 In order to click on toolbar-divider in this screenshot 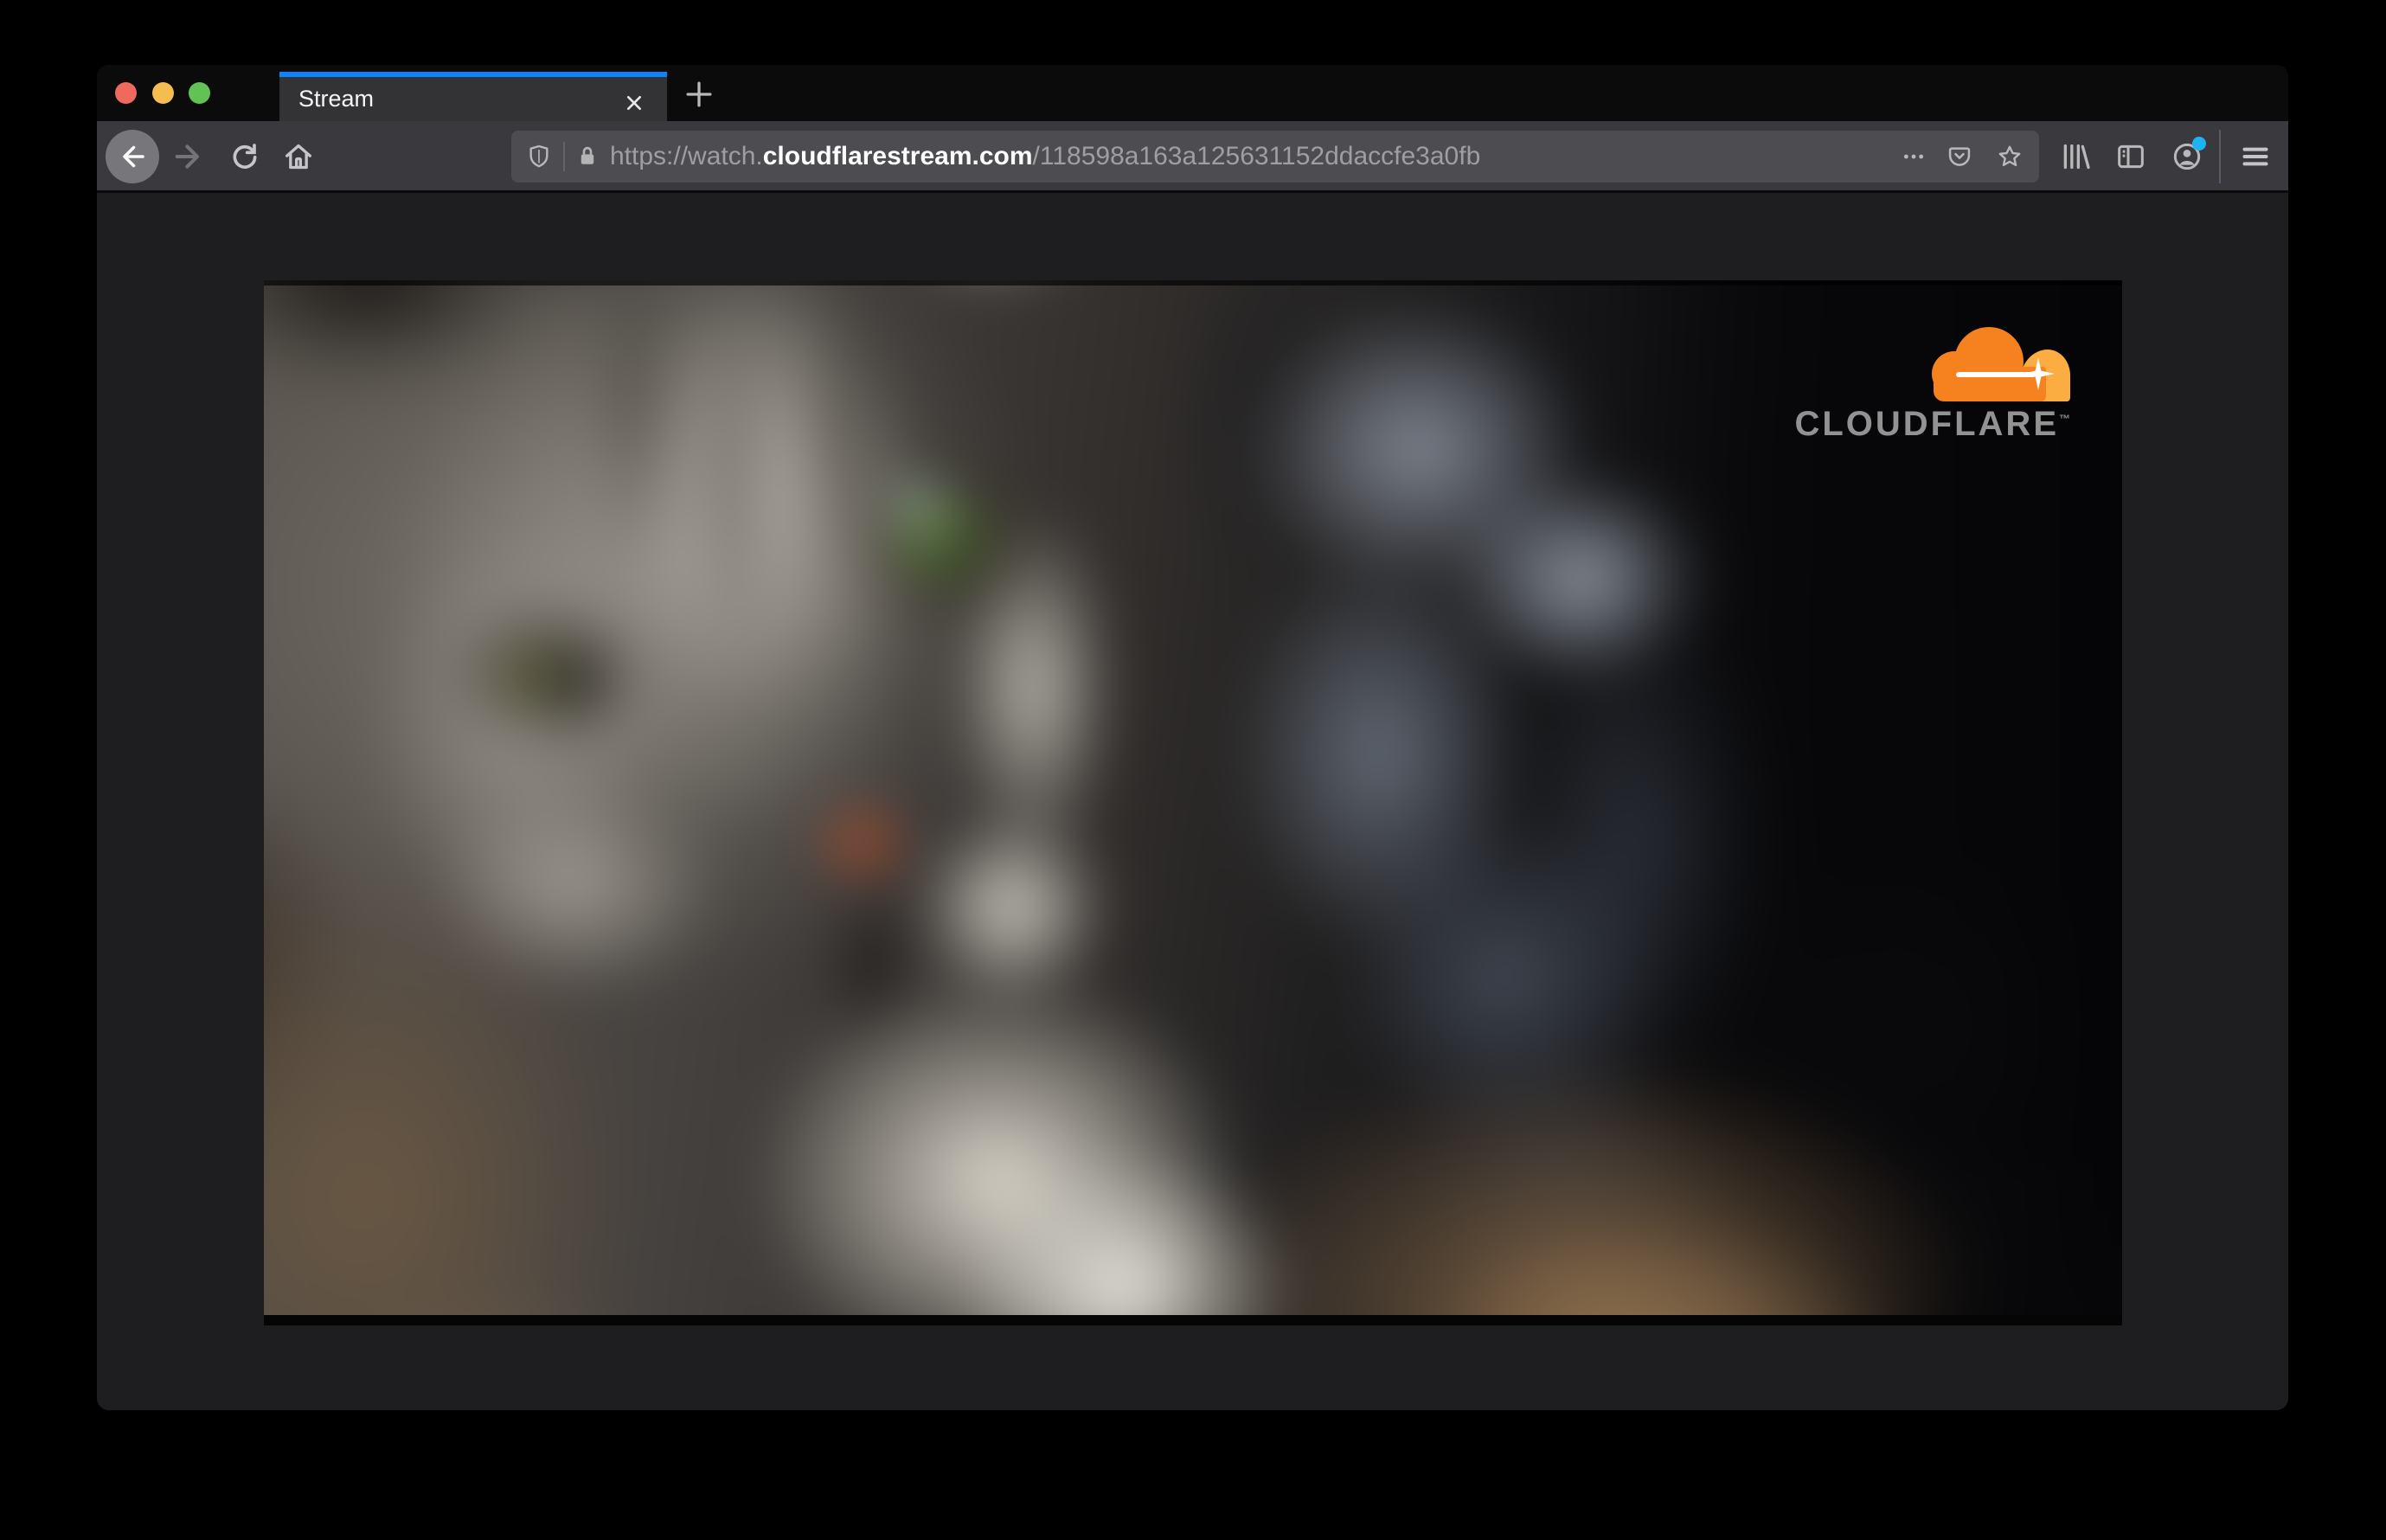, I will do `click(2220, 156)`.